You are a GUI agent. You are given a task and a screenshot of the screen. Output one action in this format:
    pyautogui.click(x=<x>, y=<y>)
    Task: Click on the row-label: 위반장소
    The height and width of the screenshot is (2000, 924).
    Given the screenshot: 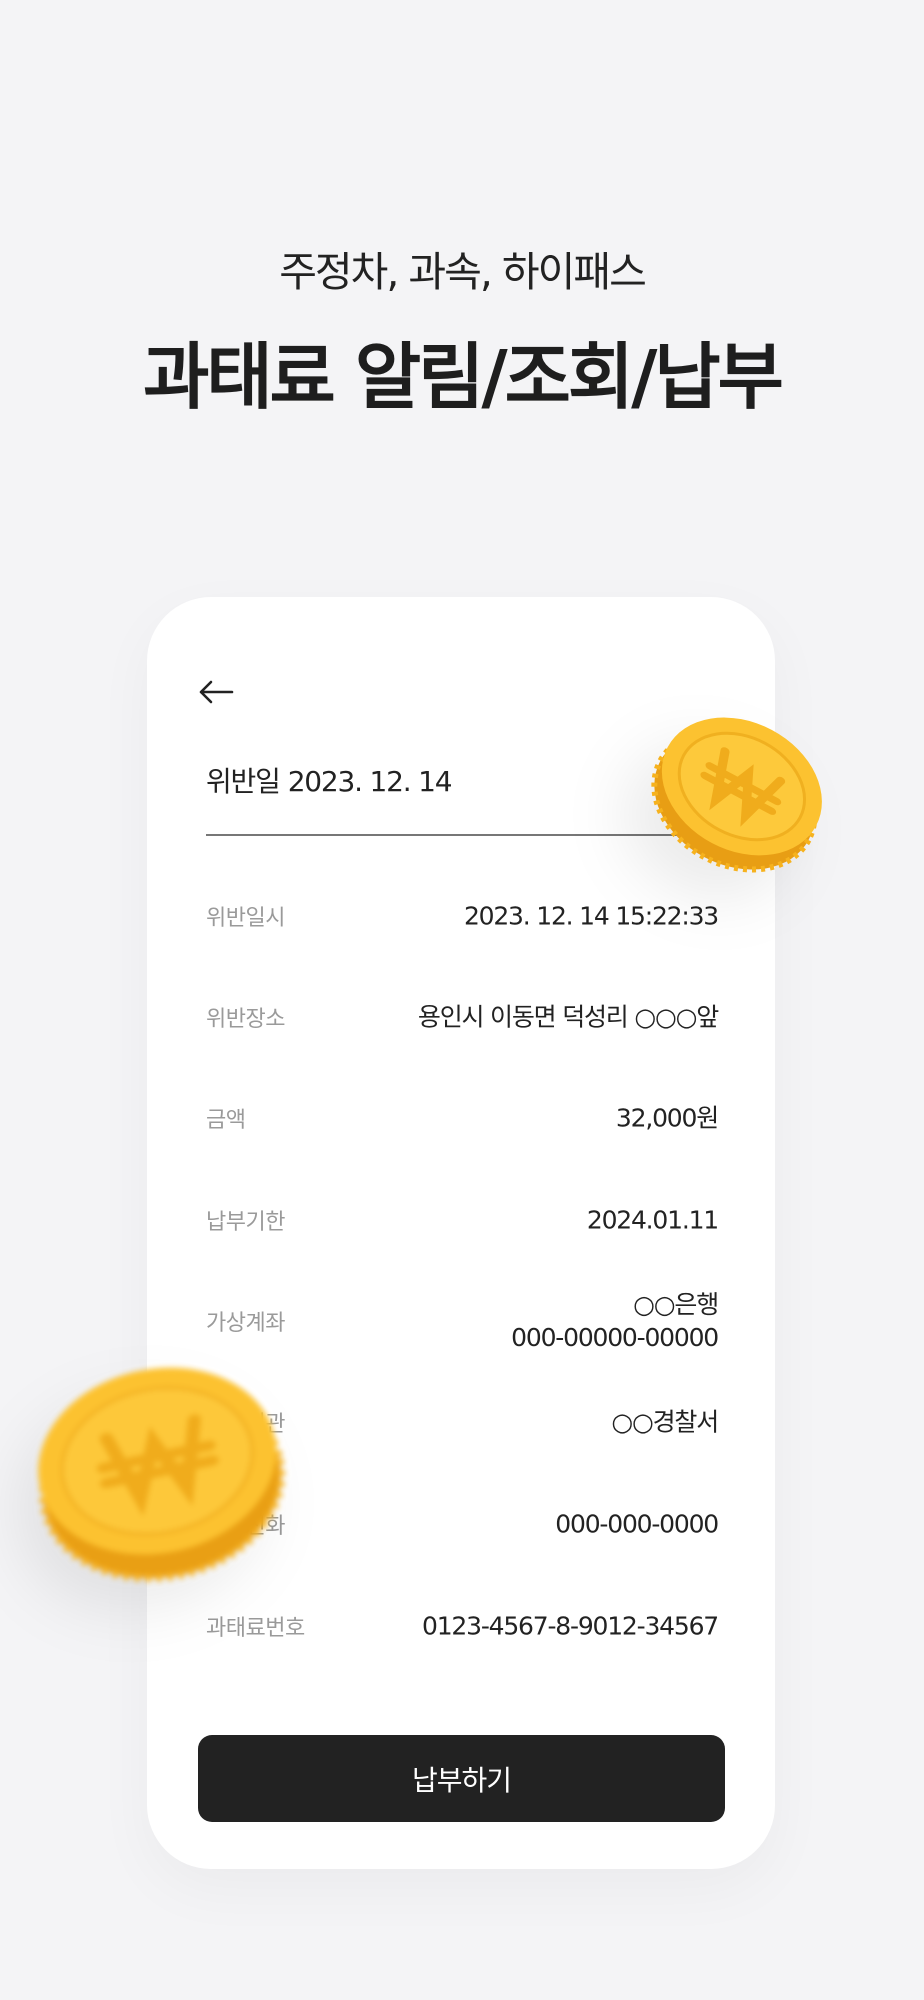 What is the action you would take?
    pyautogui.click(x=245, y=1019)
    